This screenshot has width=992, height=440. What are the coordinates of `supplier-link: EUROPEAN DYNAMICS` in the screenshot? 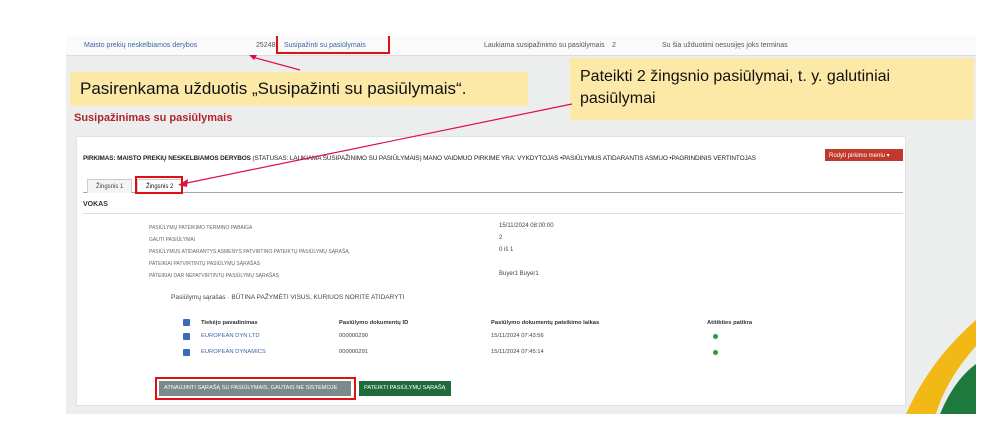 It's located at (233, 352).